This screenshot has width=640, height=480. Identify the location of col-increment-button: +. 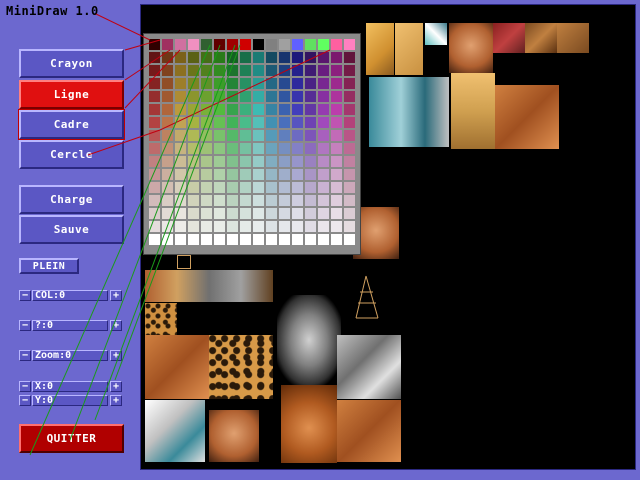
(116, 295).